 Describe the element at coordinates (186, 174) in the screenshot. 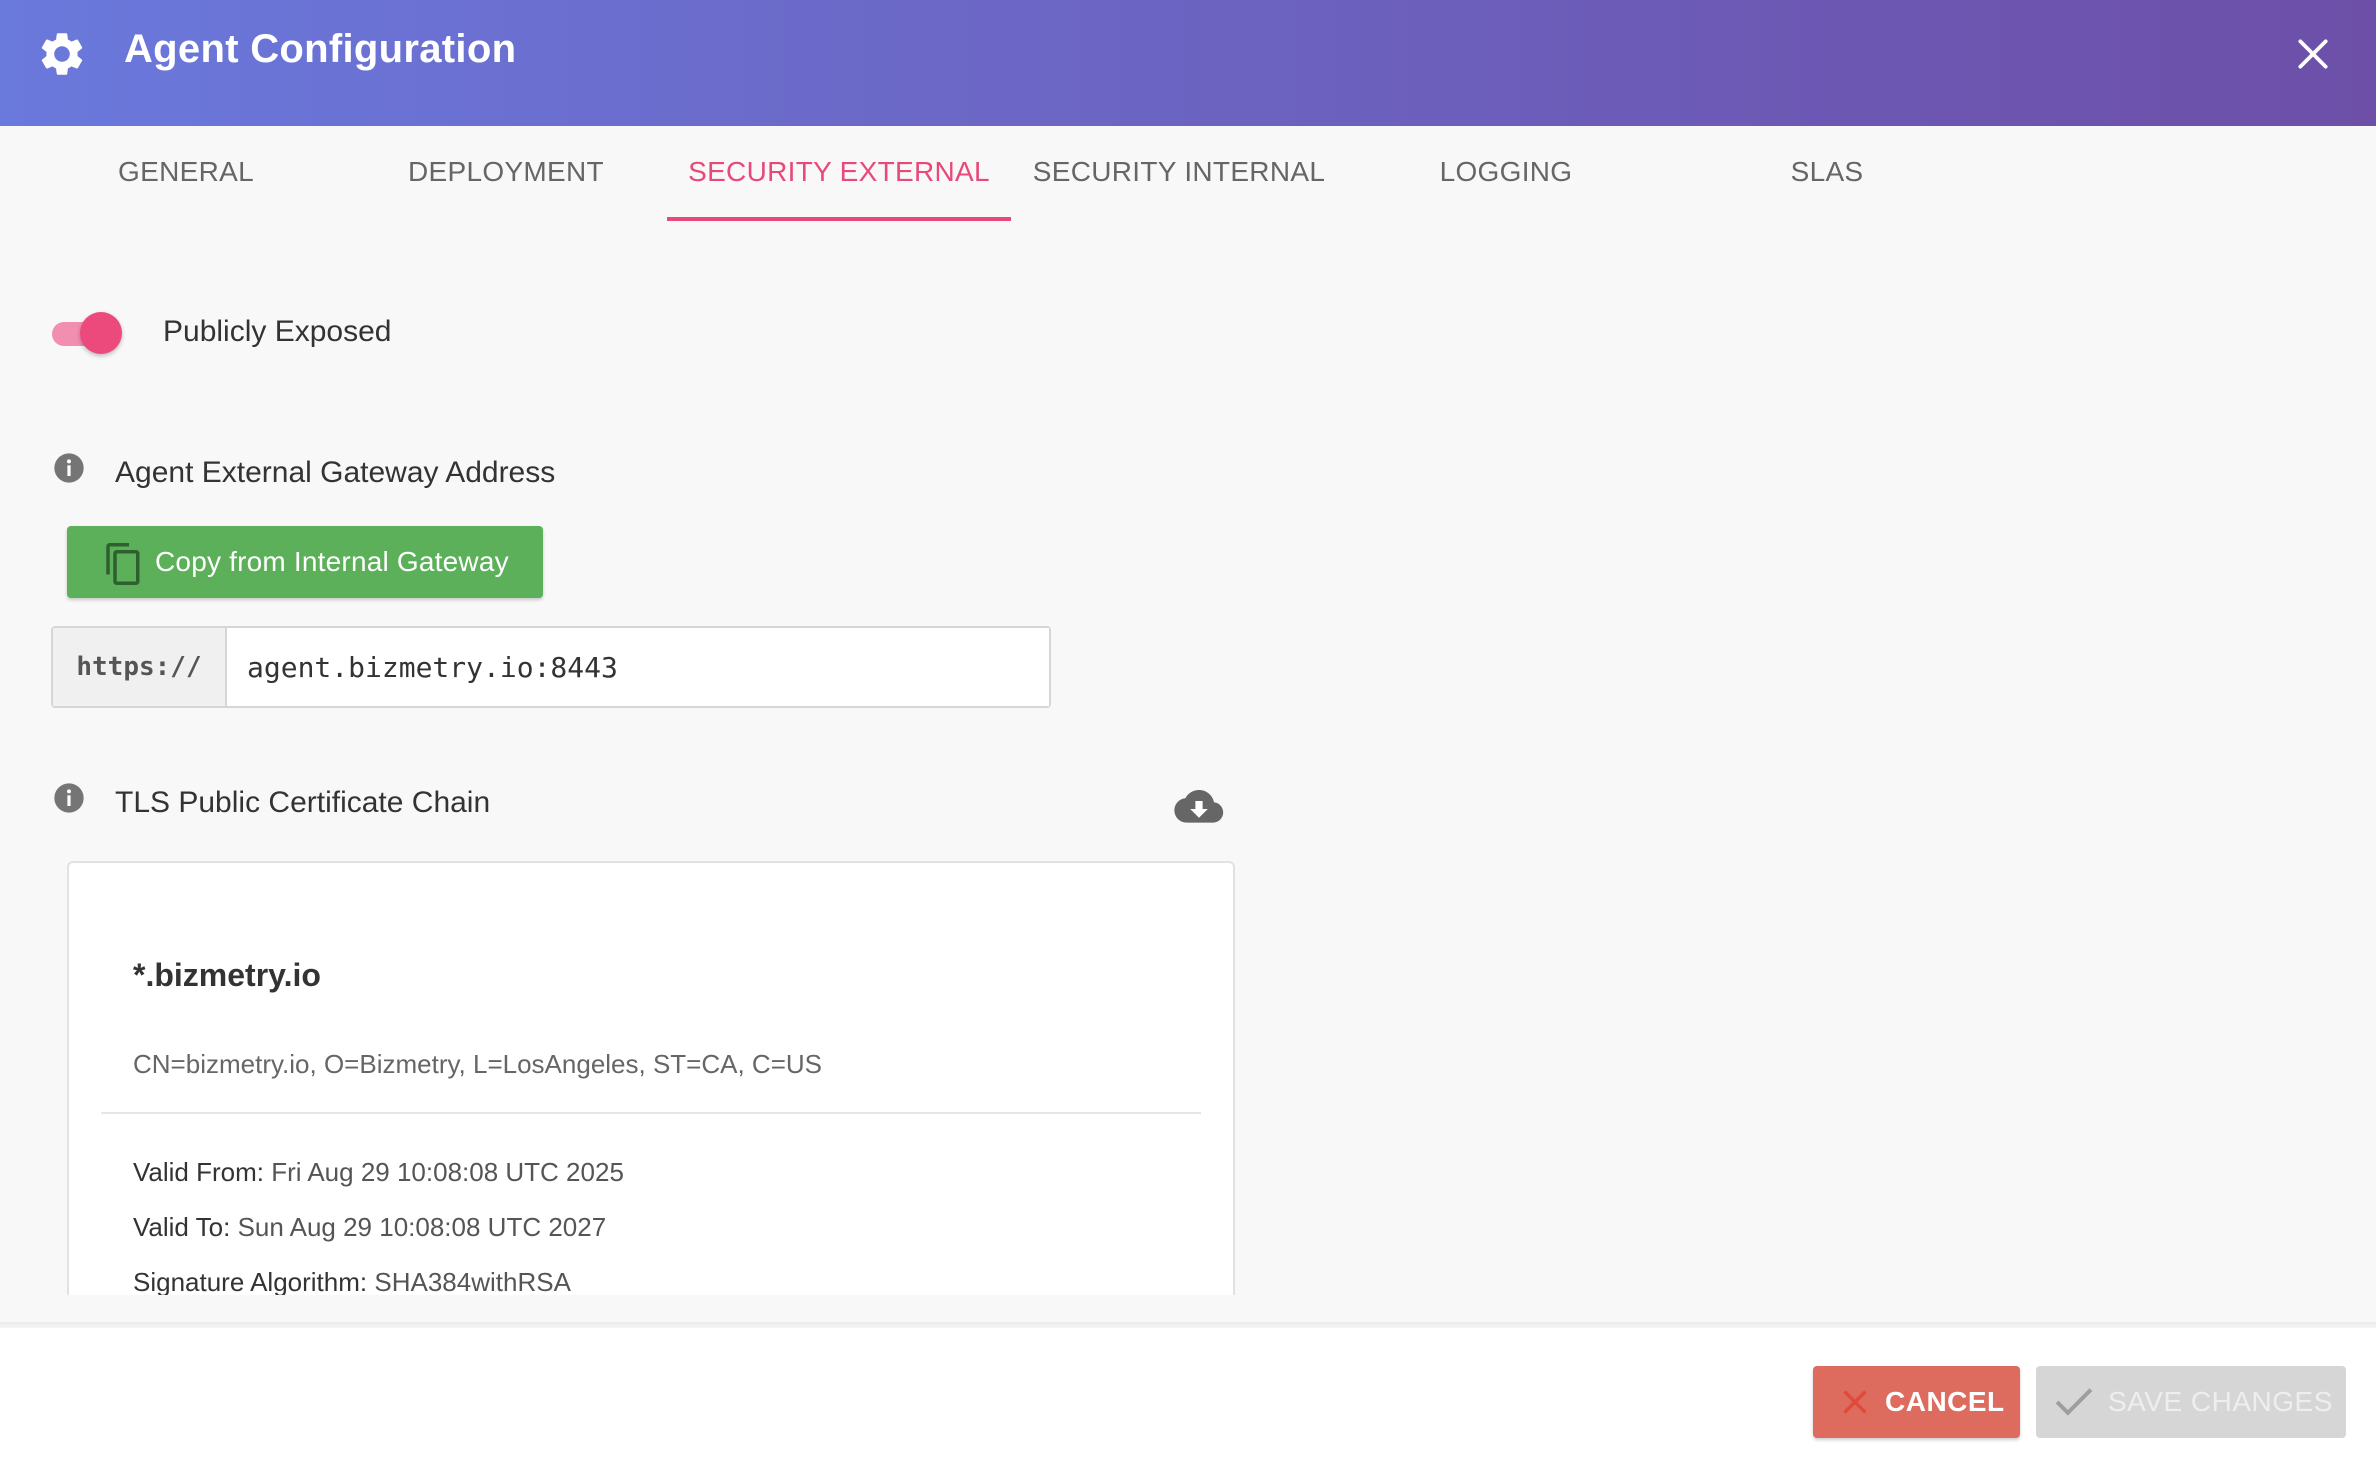

I see `tab-general: GENERAL` at that location.